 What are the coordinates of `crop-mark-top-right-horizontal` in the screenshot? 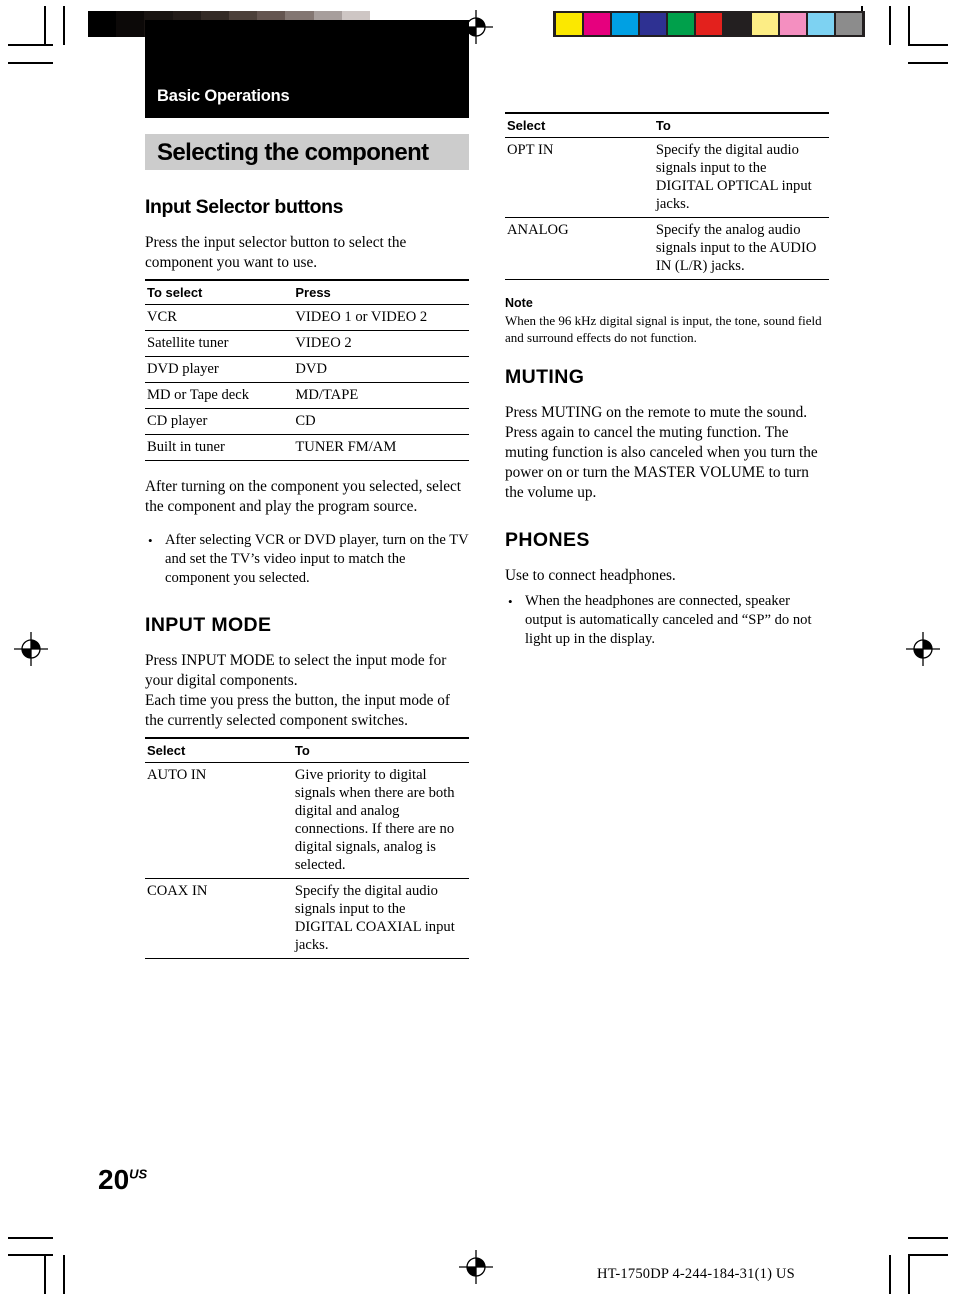 It's located at (928, 45).